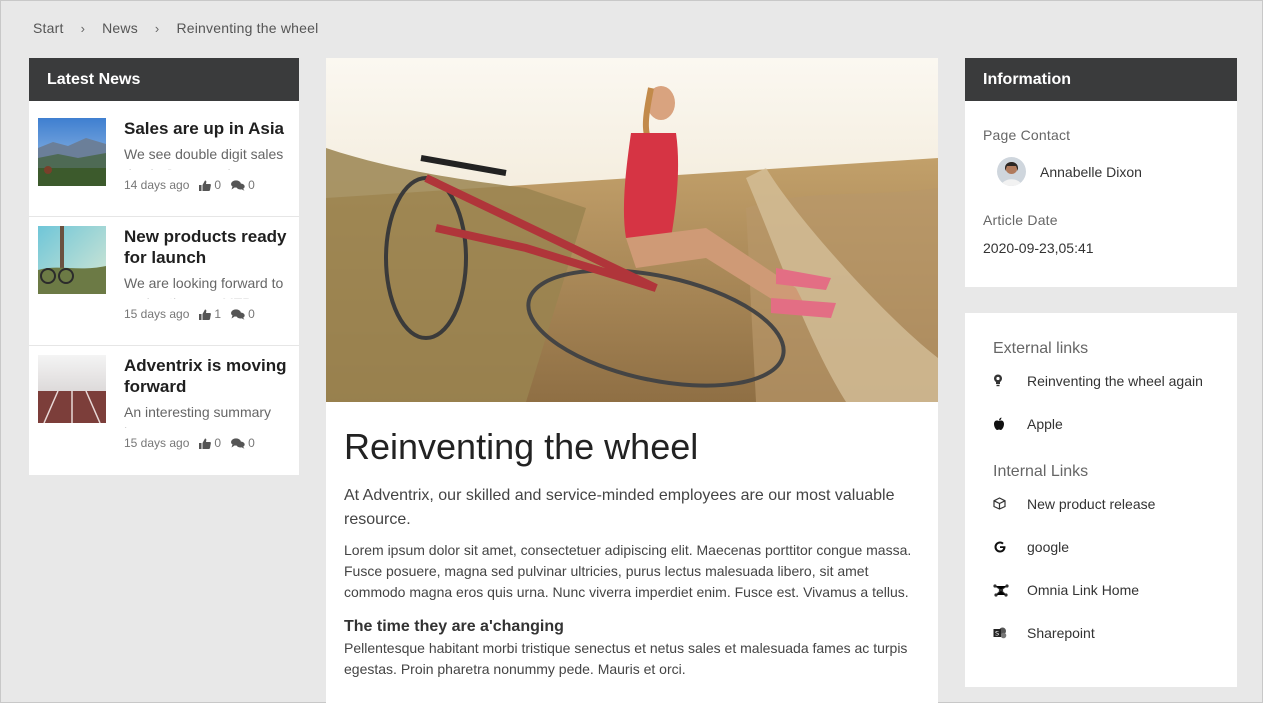  I want to click on avatar, so click(1011, 171).